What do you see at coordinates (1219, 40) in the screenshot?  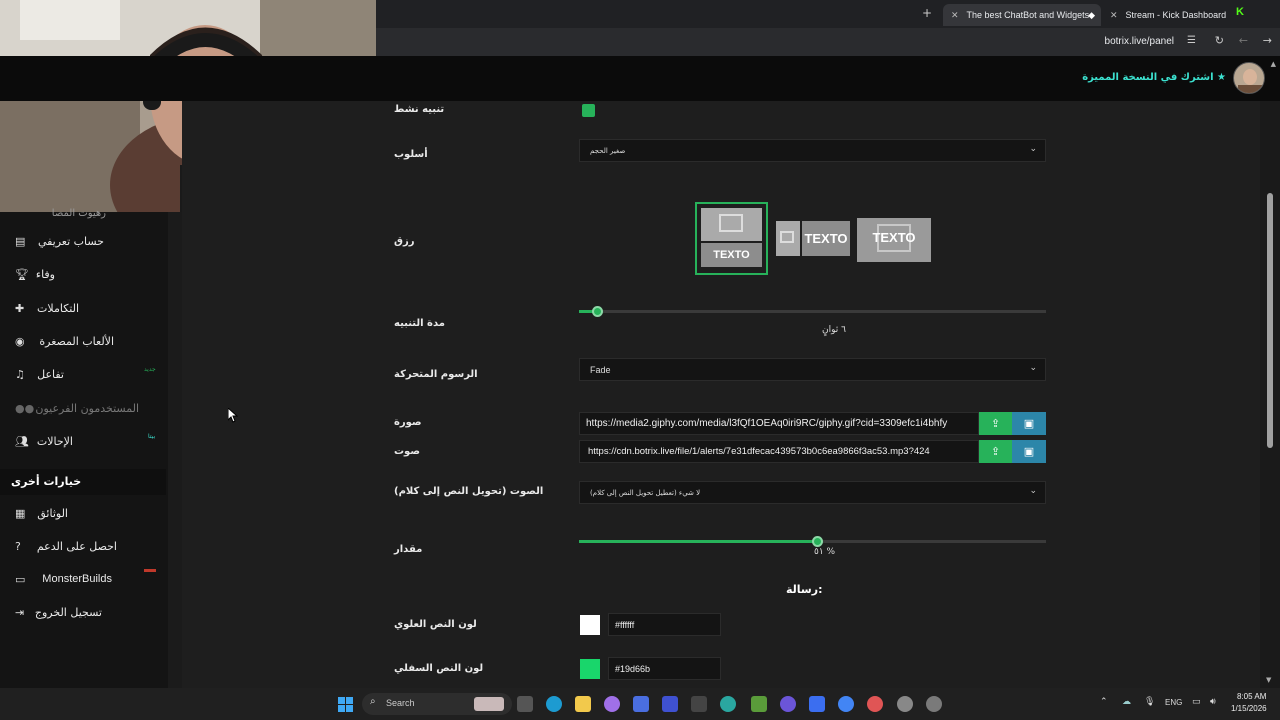 I see `reload-icon: ↻` at bounding box center [1219, 40].